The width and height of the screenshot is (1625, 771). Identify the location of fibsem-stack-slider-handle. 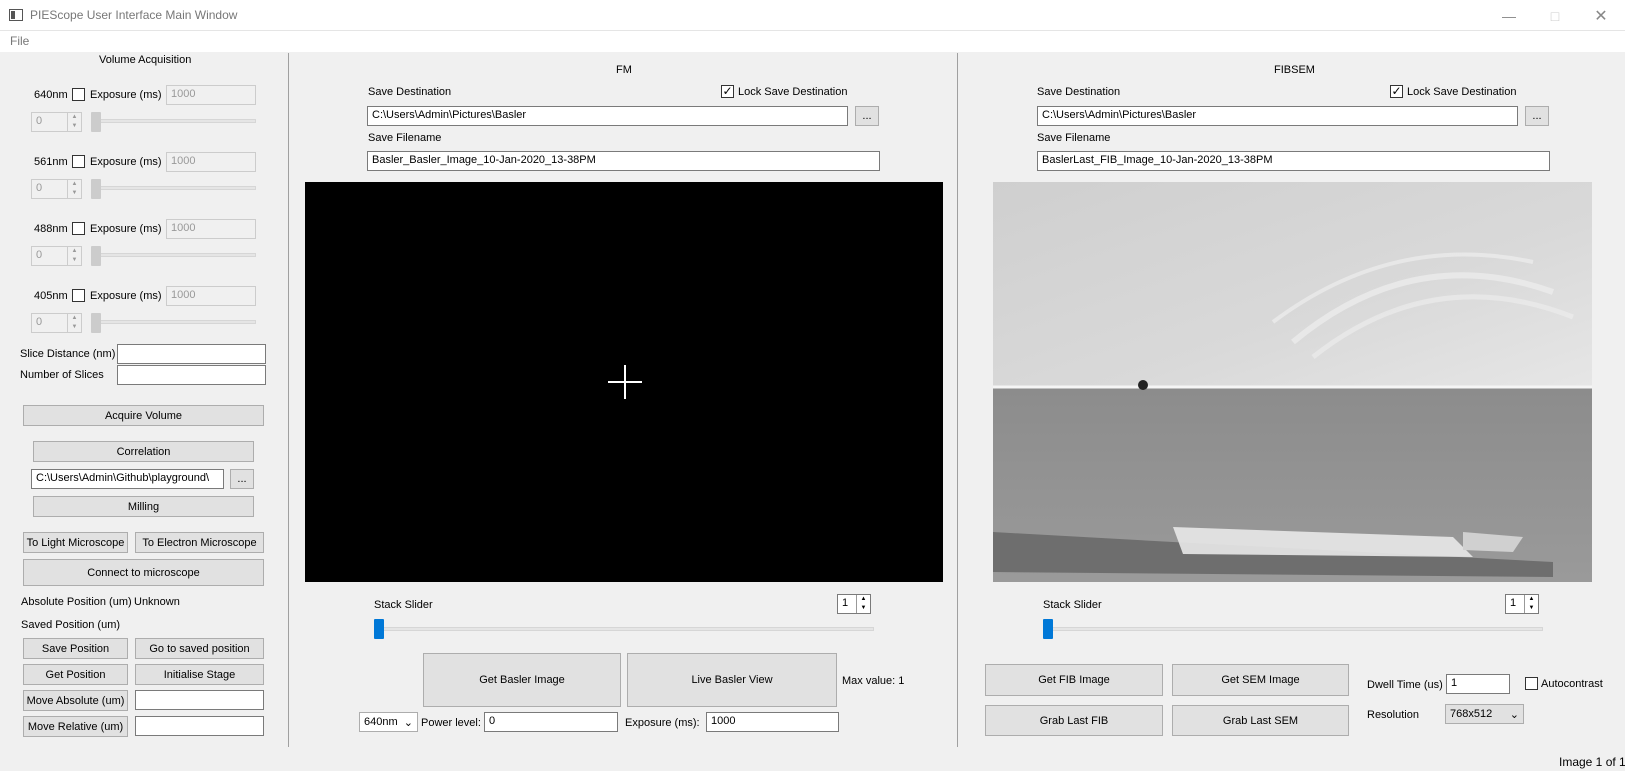
(1048, 629).